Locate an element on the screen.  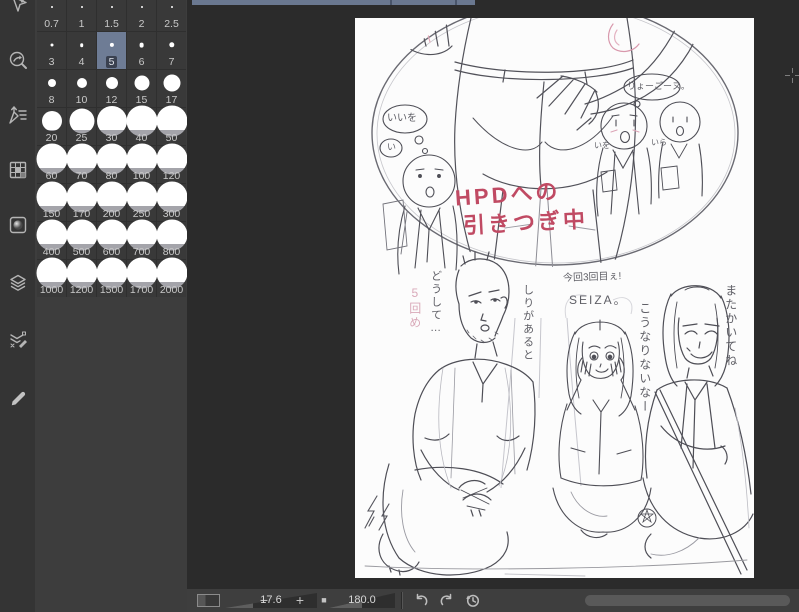
sketch-note-shiri: しりがあると is located at coordinates (527, 323).